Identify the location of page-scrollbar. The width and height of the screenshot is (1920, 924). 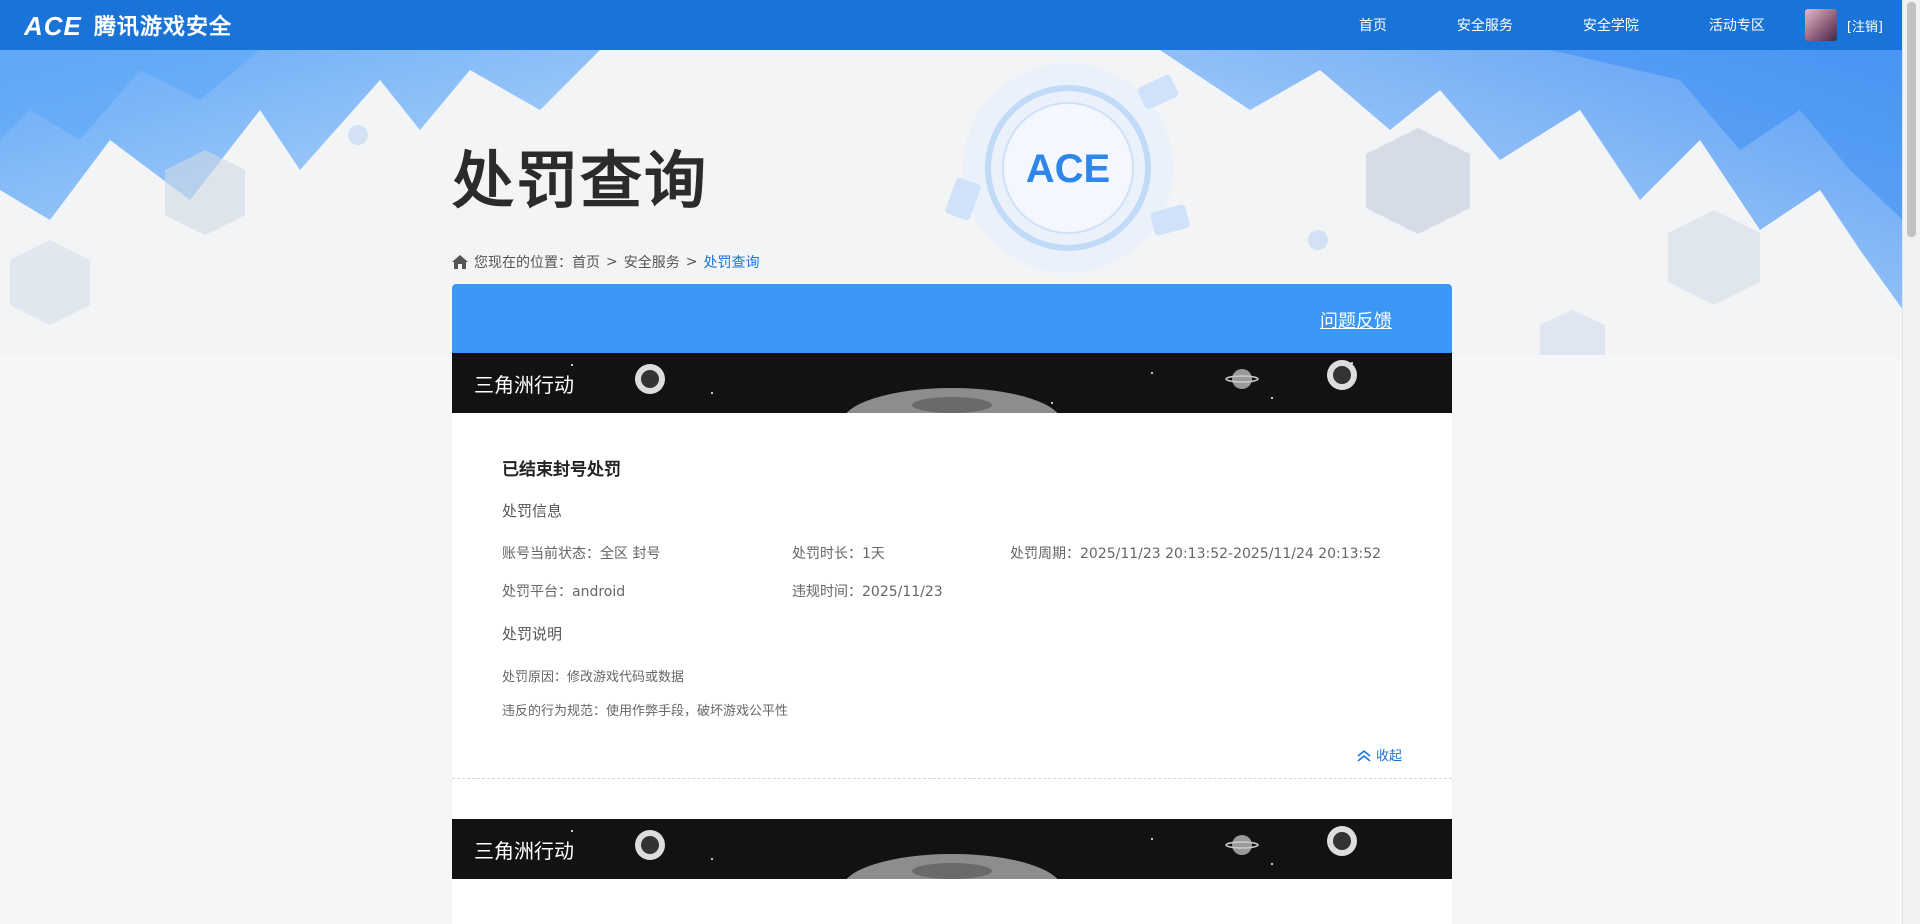
(1911, 462).